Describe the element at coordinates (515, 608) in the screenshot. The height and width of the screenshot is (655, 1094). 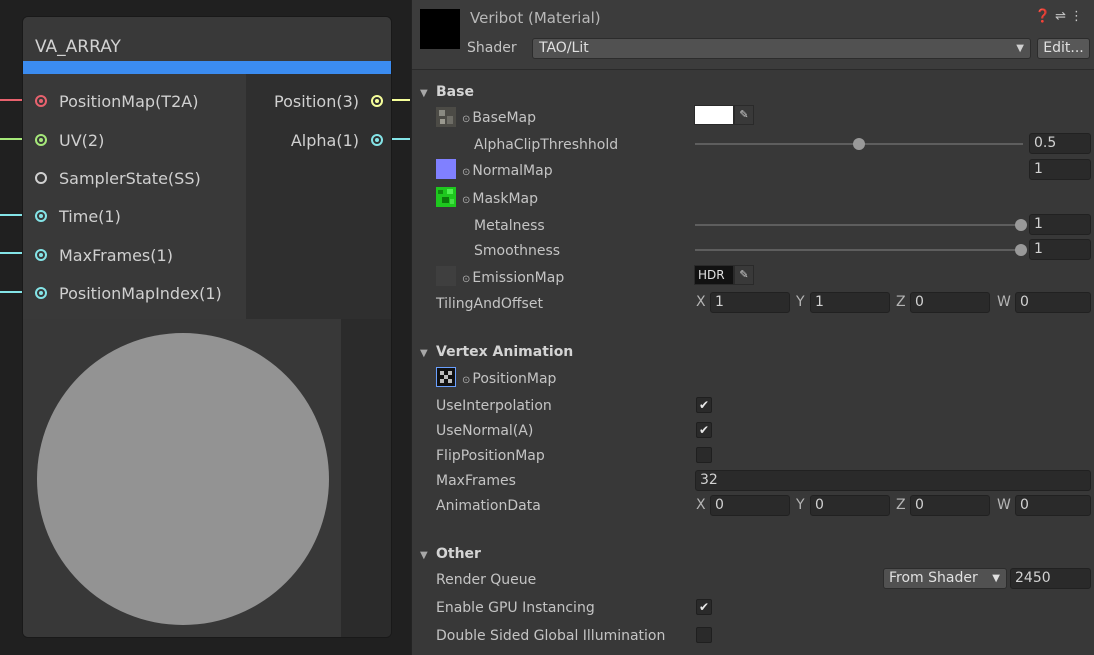
I see `gpu-instancing-label: Enable GPU Instancing` at that location.